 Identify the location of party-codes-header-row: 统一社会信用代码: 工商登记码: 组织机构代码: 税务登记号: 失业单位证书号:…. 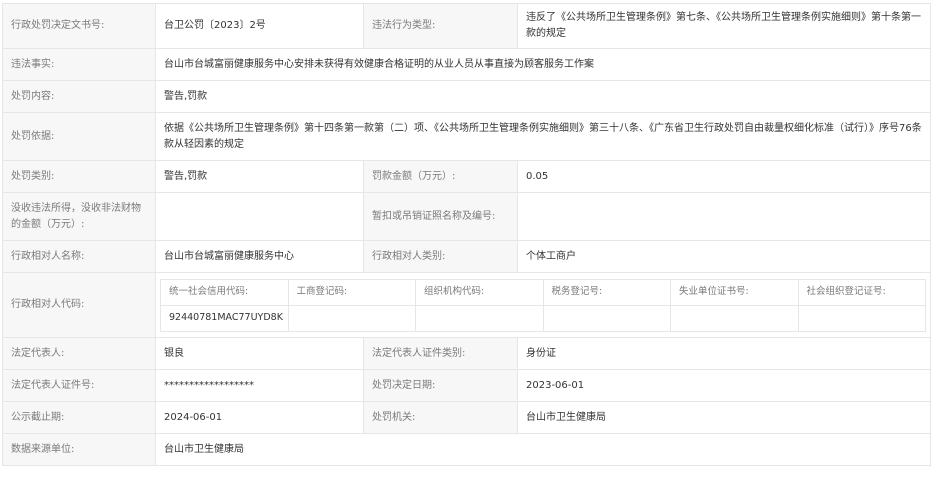
(543, 292).